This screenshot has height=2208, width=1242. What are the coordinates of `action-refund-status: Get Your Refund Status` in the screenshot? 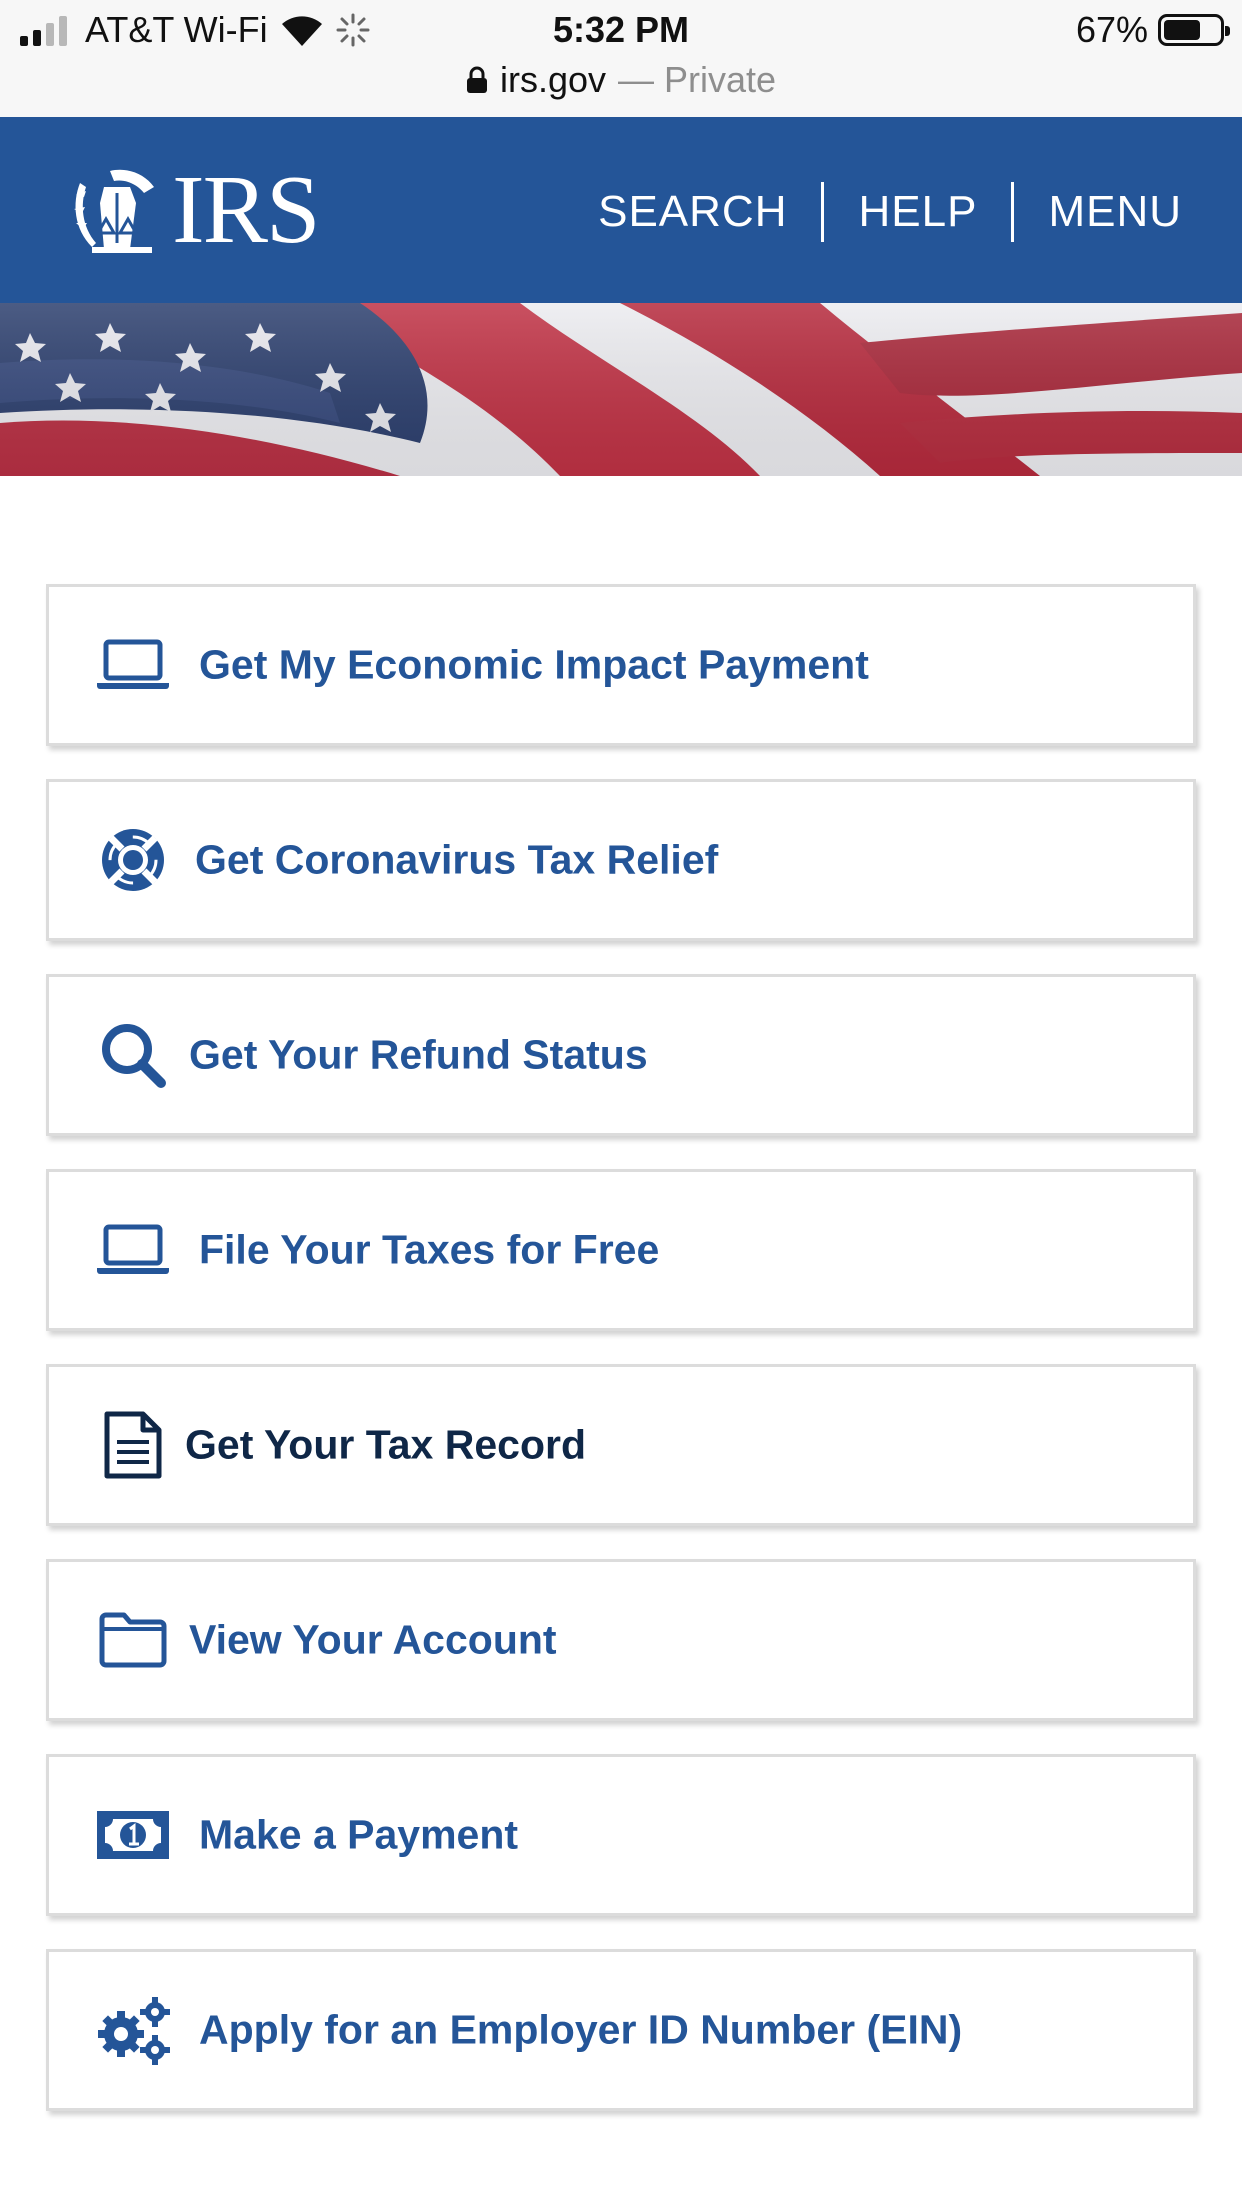 It's located at (621, 1055).